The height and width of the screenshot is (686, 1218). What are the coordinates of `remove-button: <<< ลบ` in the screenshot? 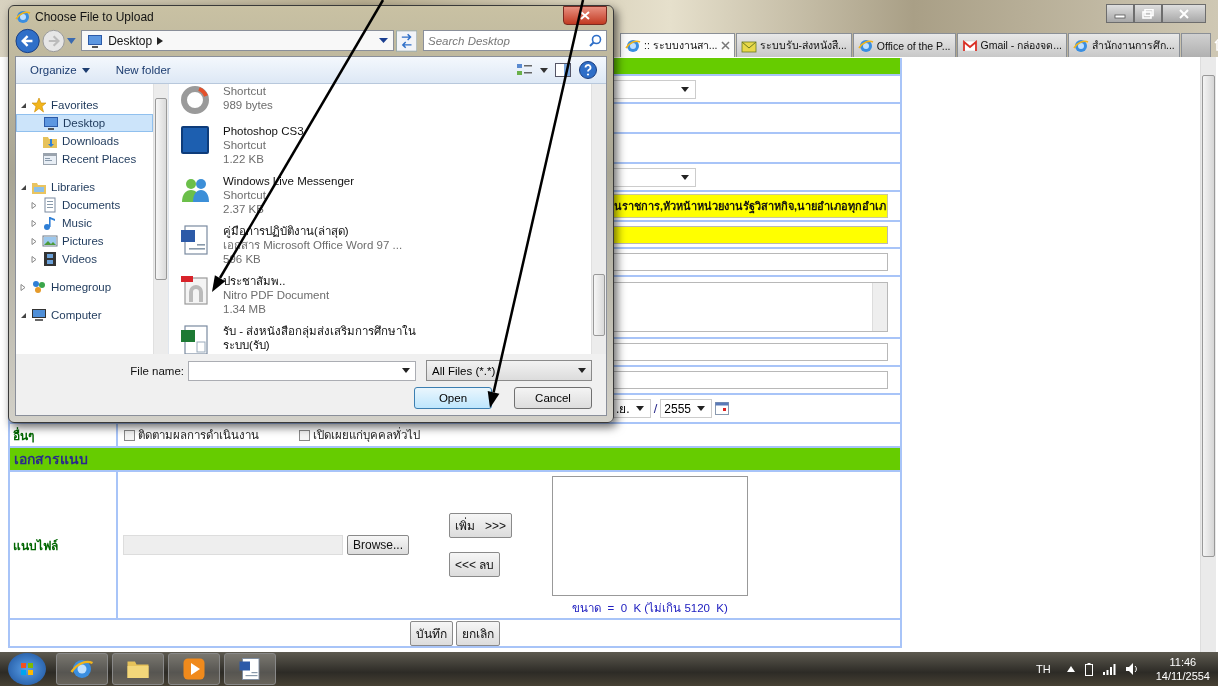 It's located at (475, 564).